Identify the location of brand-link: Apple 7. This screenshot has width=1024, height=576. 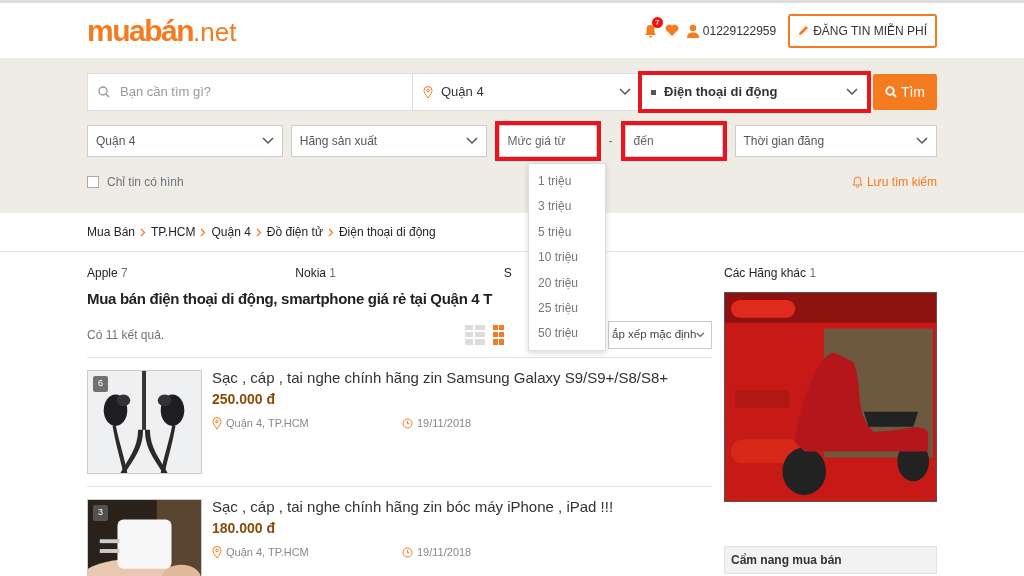
(107, 273).